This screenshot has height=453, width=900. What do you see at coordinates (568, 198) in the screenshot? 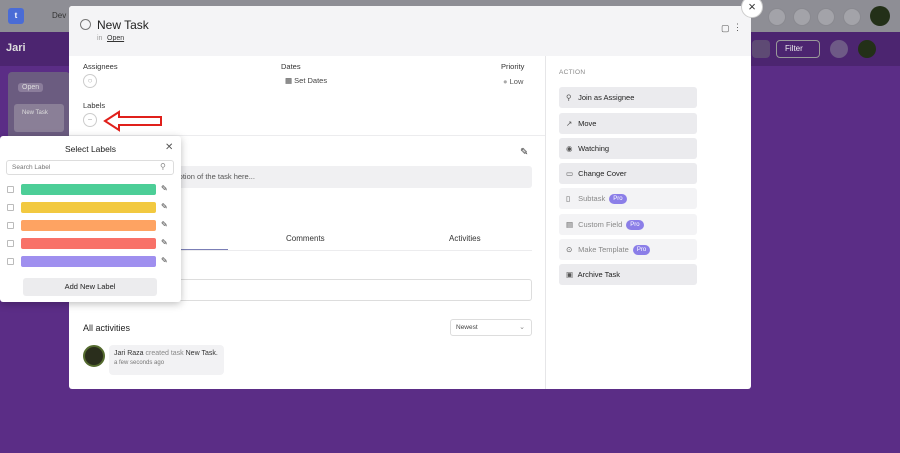
I see `subtask-icon: ▯` at bounding box center [568, 198].